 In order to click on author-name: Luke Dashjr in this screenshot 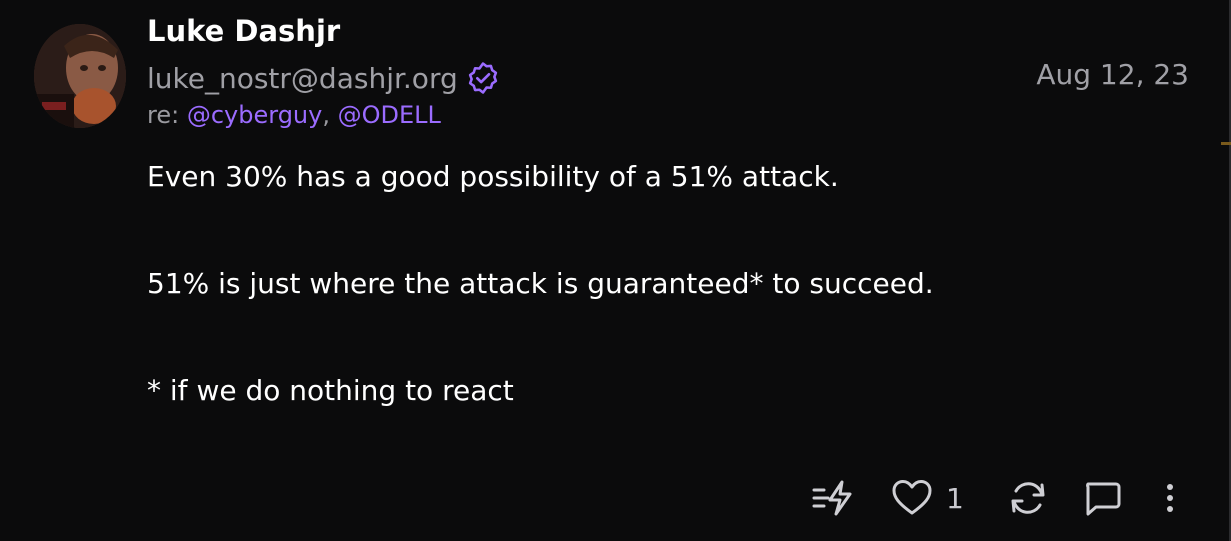, I will do `click(243, 31)`.